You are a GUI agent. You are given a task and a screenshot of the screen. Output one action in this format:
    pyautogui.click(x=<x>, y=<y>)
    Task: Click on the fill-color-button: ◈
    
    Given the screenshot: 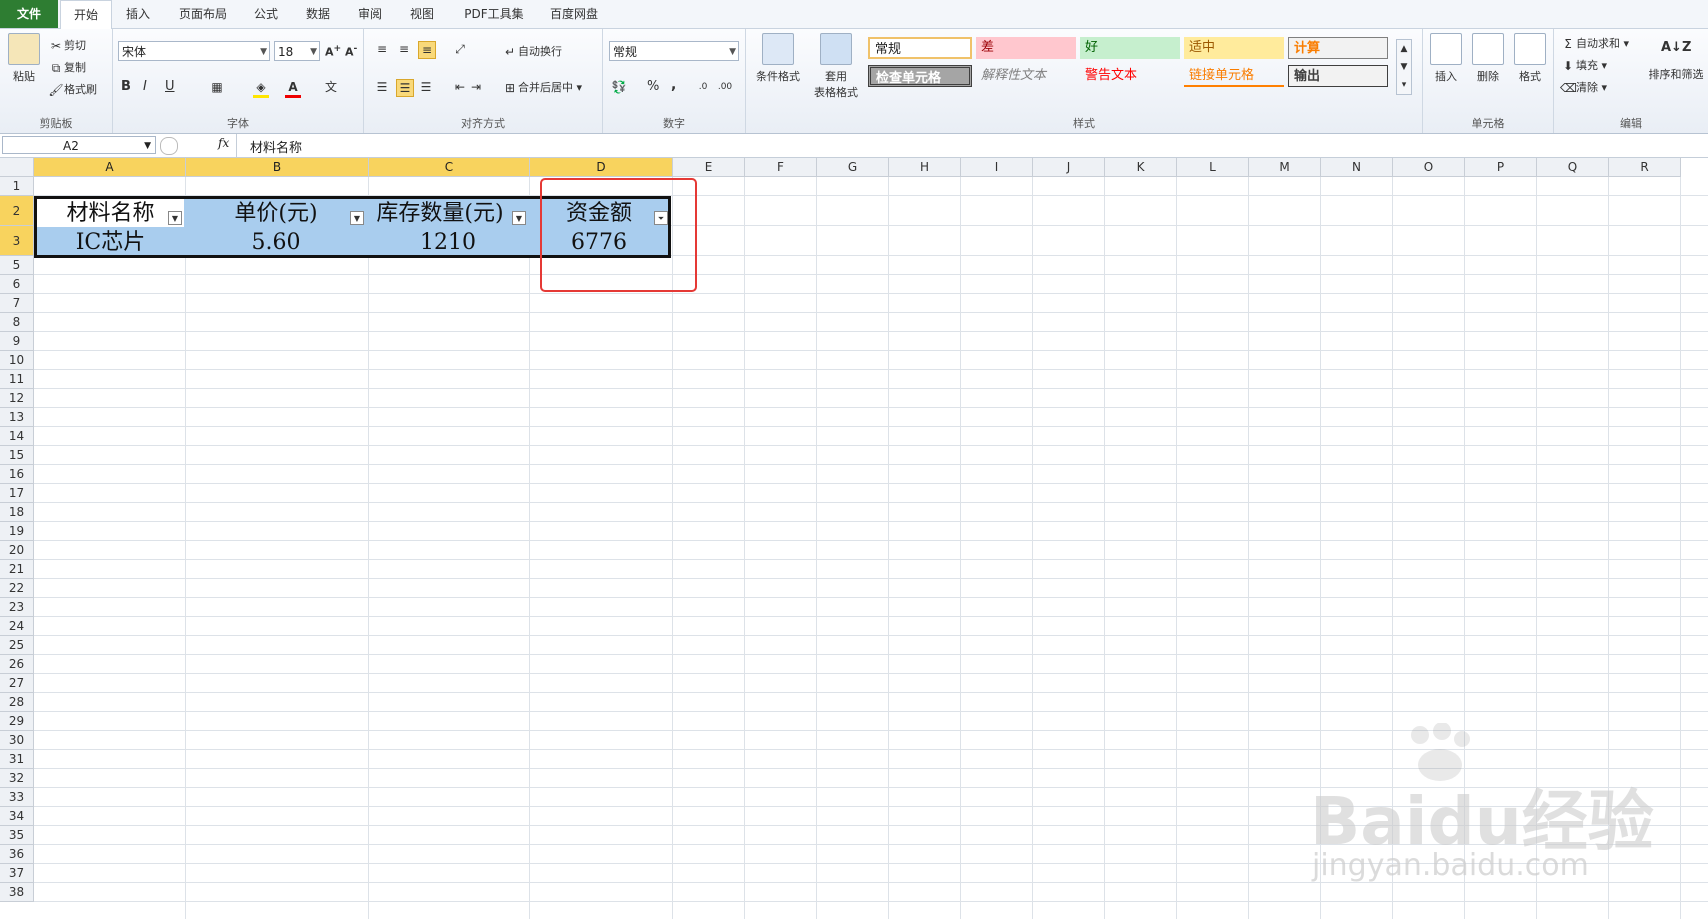 What is the action you would take?
    pyautogui.click(x=261, y=88)
    